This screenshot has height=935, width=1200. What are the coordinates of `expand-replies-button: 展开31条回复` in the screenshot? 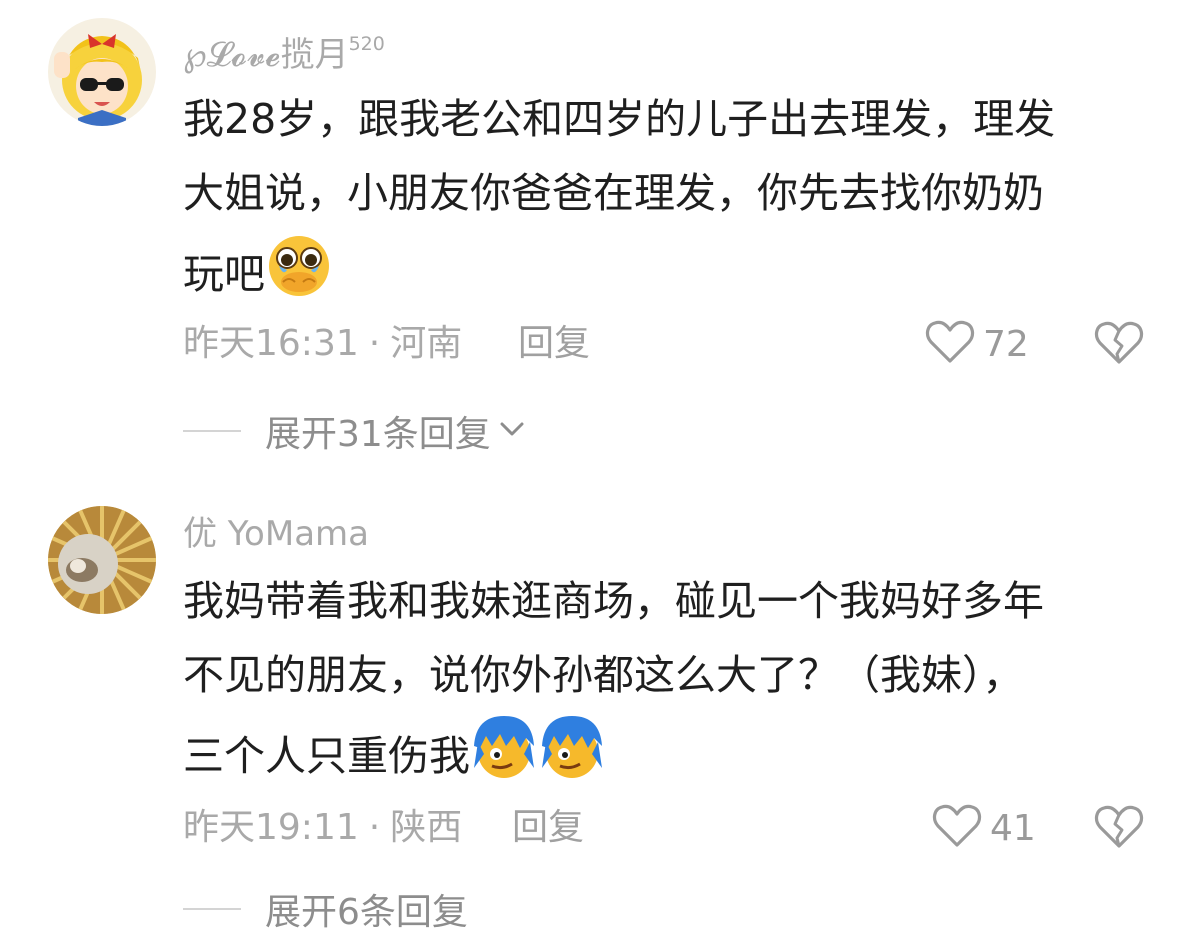 It's located at (355, 431).